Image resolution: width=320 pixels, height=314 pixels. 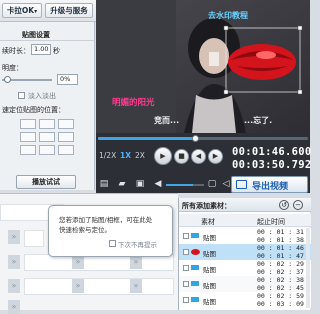 I want to click on speed-2x-button: 2X, so click(x=140, y=155).